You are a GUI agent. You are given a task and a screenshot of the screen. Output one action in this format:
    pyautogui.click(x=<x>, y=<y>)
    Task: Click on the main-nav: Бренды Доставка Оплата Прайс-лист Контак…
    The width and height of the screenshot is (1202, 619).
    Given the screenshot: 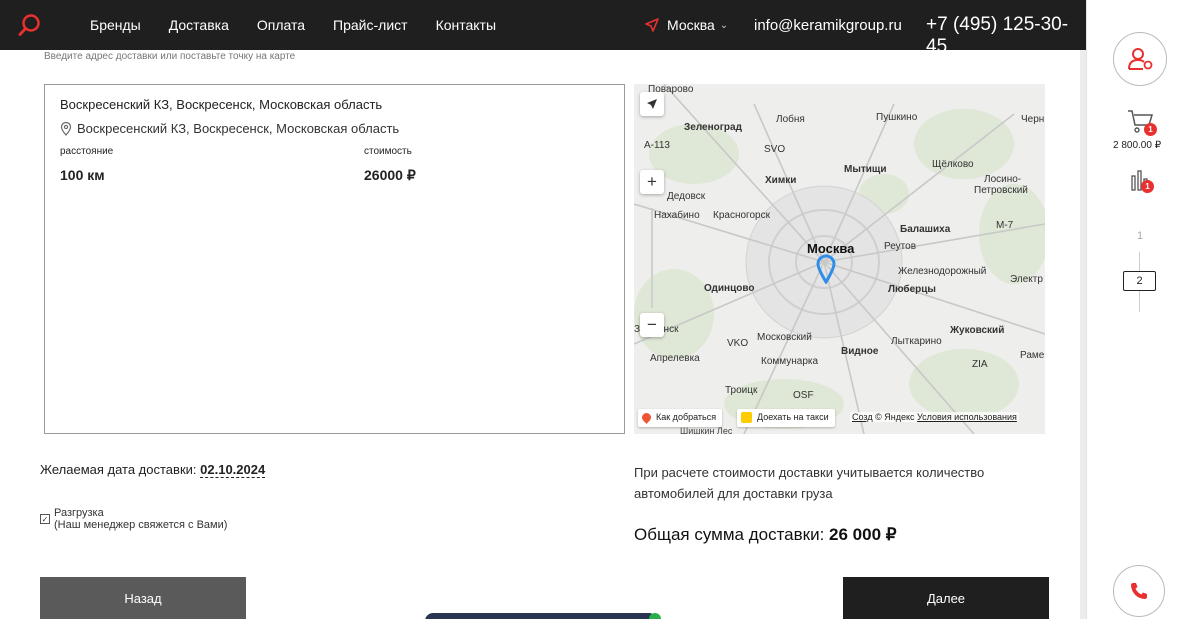 What is the action you would take?
    pyautogui.click(x=307, y=25)
    